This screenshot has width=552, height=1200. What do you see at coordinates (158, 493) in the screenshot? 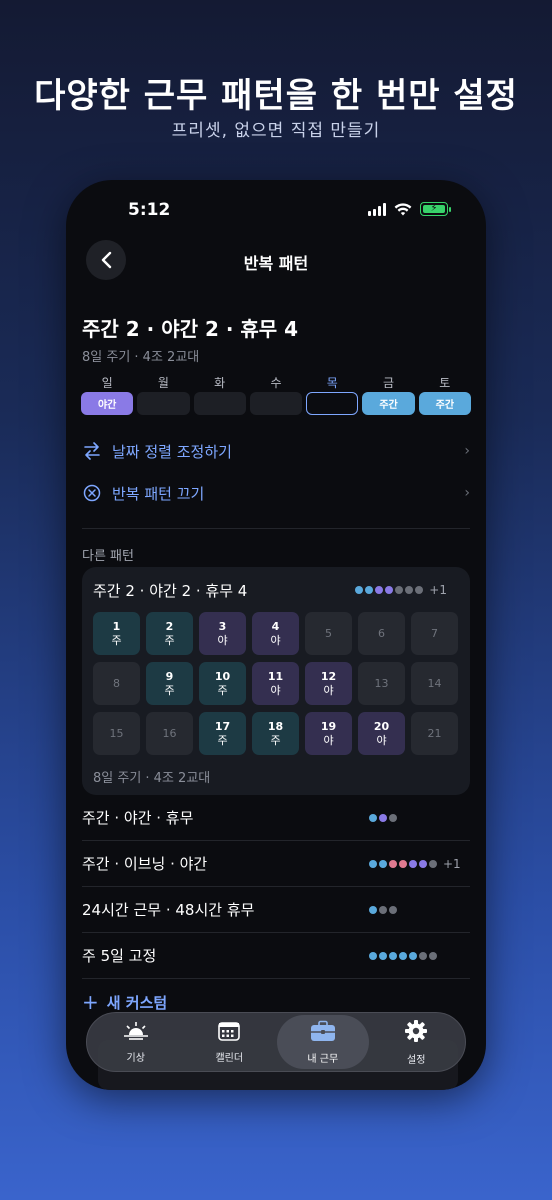
I see `disable-pattern-label: 반복 패턴 끄기` at bounding box center [158, 493].